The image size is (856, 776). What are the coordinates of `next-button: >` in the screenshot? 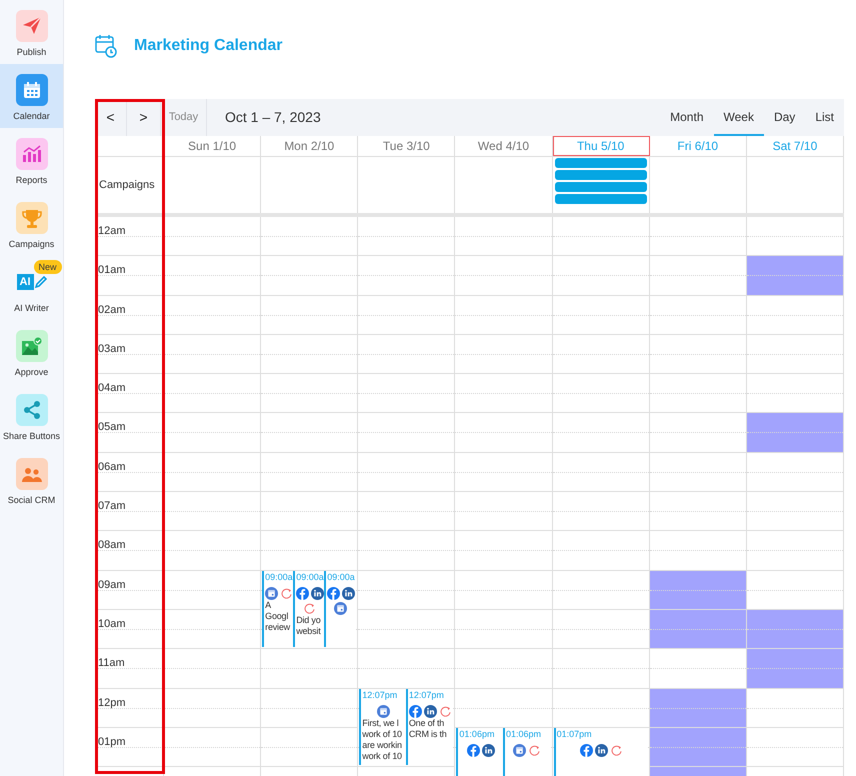 It's located at (144, 117).